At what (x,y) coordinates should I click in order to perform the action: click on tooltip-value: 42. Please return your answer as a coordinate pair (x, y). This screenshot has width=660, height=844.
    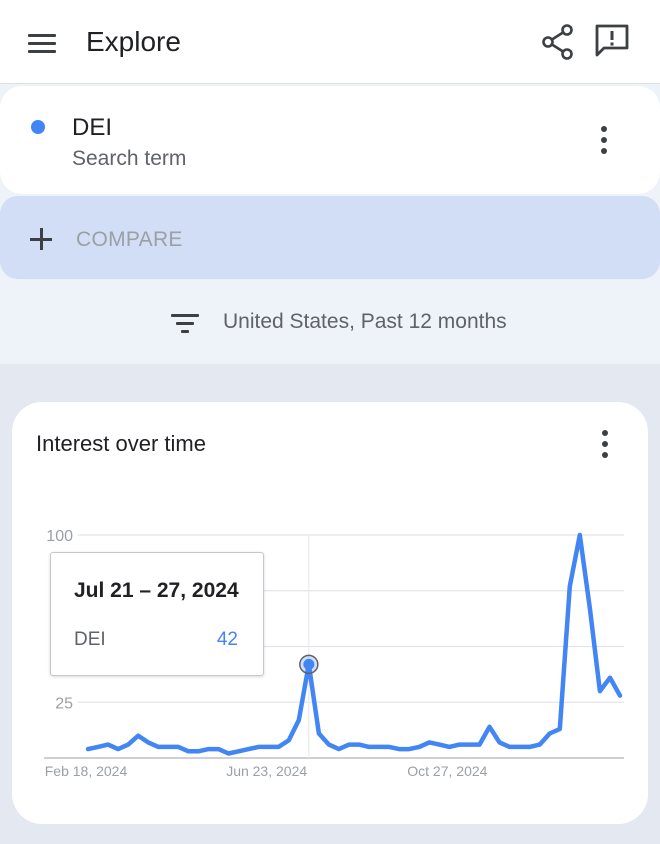
    Looking at the image, I should click on (227, 639).